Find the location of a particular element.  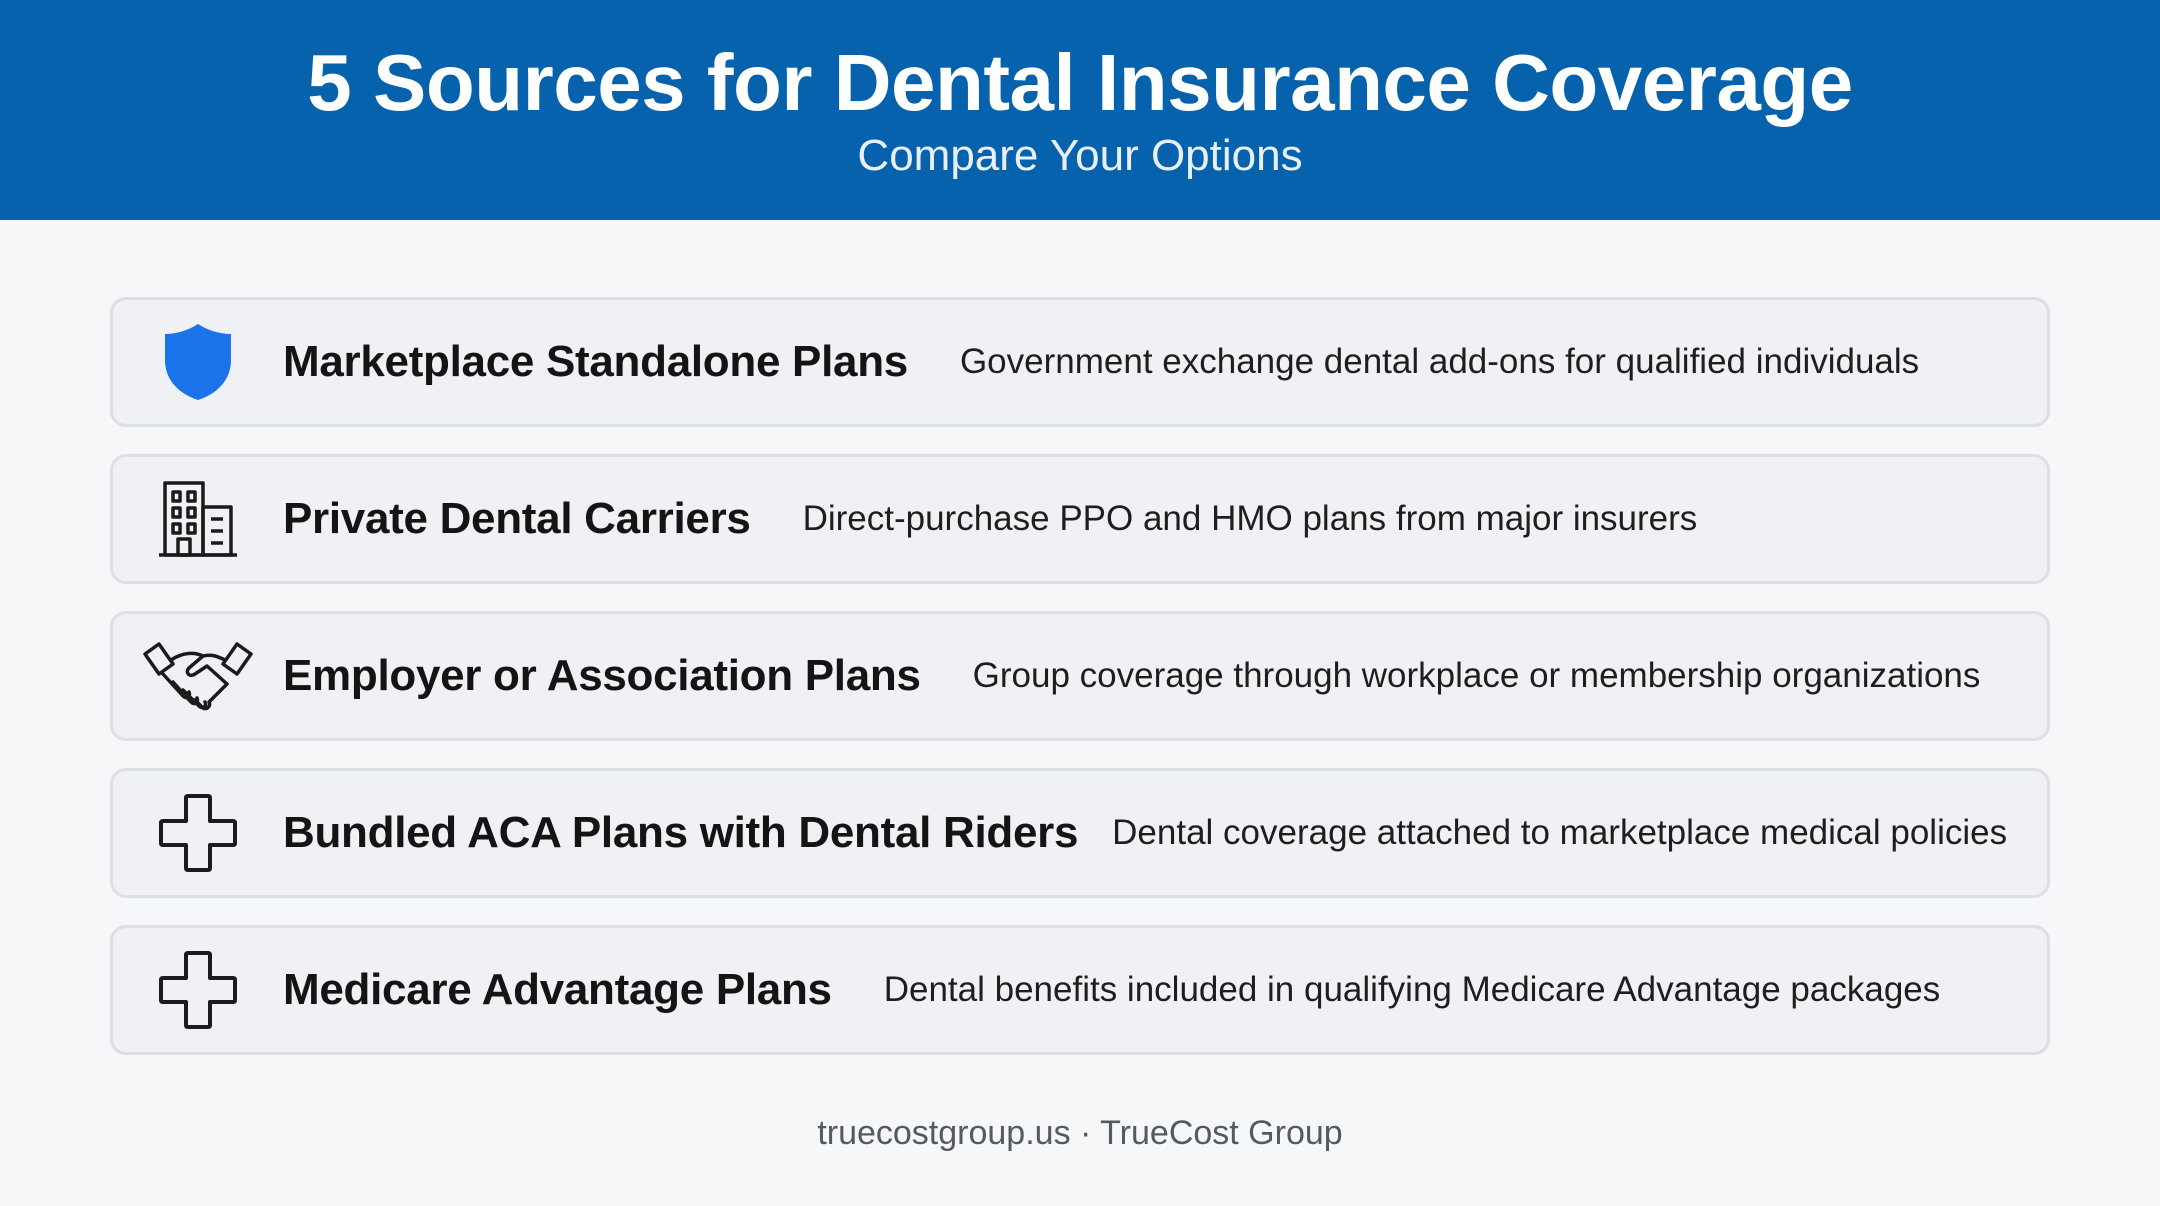

item-title: Bundled ACA Plans with Dental Riders is located at coordinates (681, 832).